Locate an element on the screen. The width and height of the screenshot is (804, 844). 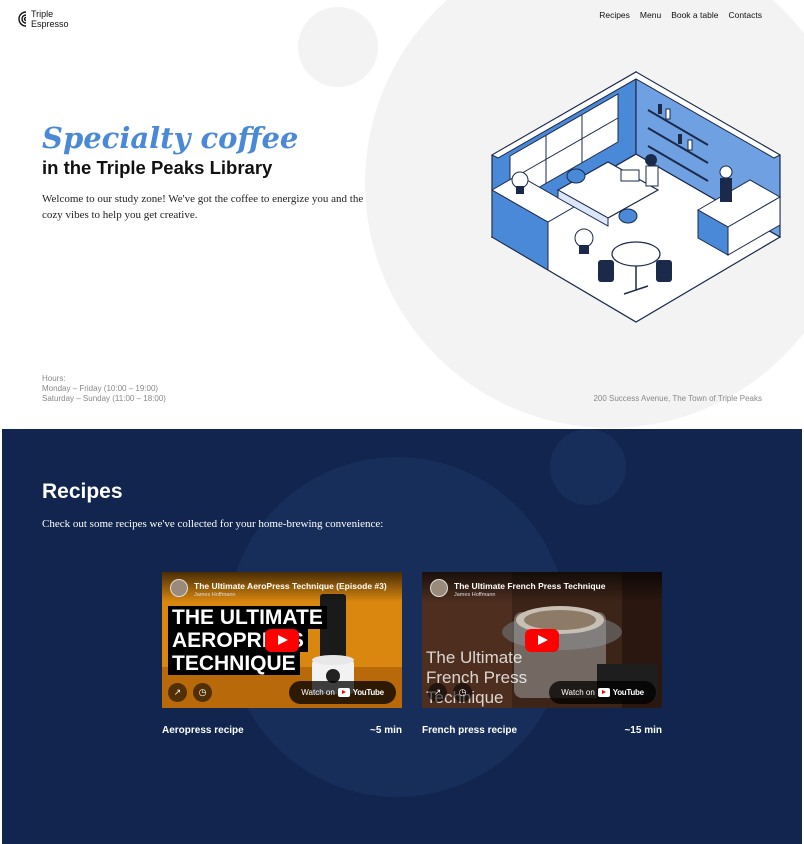
brand-line-2: Espresso is located at coordinates (50, 24).